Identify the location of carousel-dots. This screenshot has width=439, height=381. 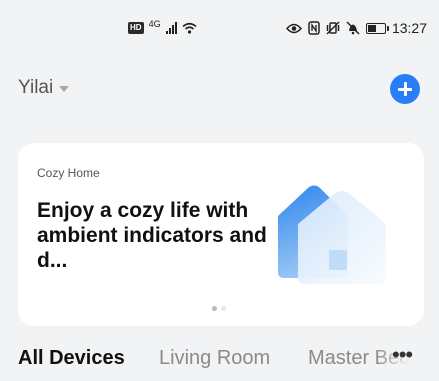
(219, 308).